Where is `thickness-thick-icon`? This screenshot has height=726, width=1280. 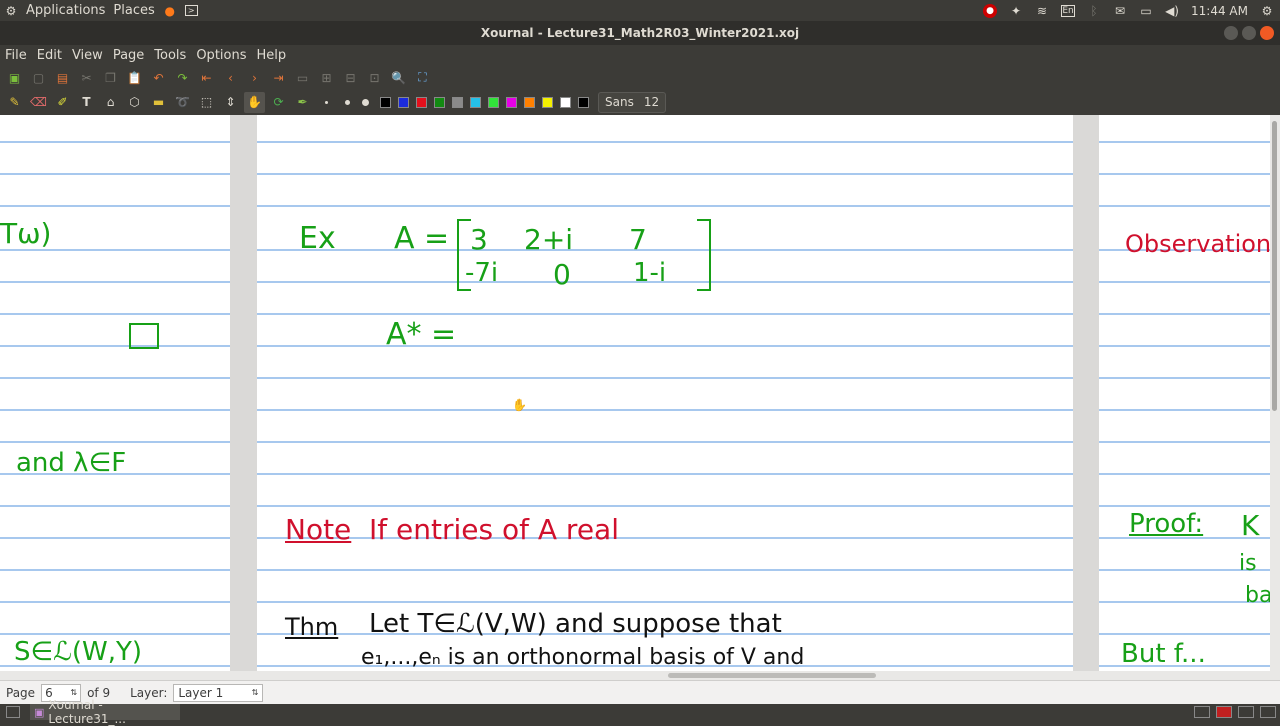 thickness-thick-icon is located at coordinates (365, 102).